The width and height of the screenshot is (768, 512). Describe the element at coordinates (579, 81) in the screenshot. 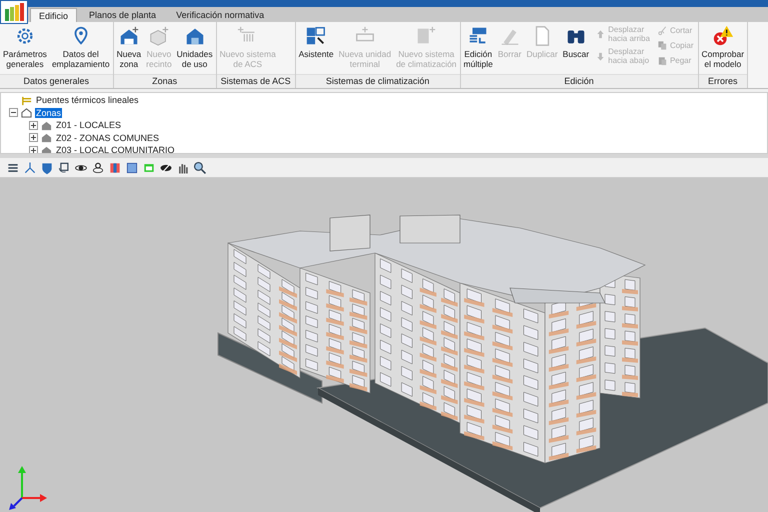

I see `group-label: Edición` at that location.